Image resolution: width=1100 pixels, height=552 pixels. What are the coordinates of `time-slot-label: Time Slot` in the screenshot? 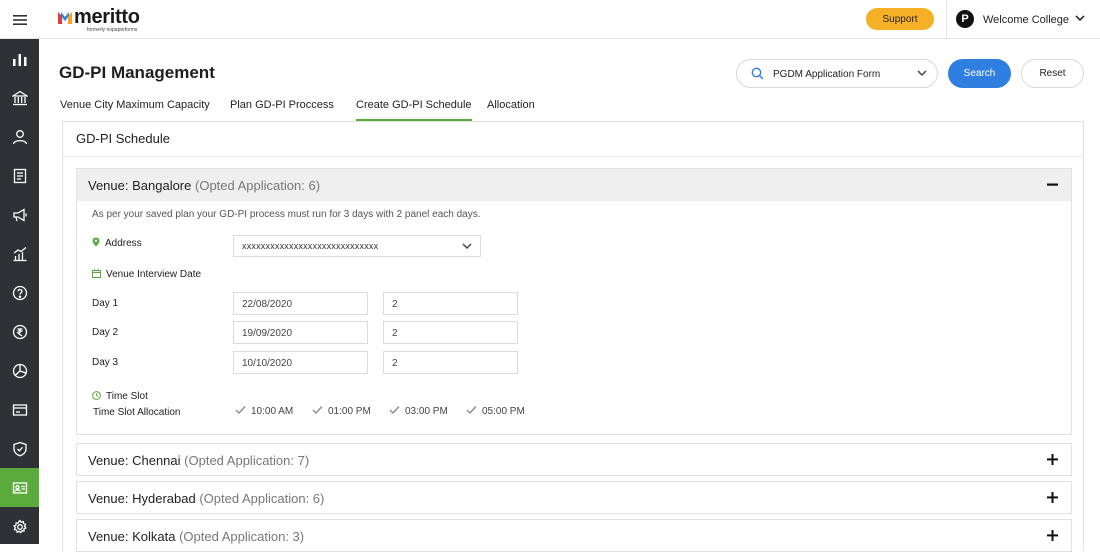 It's located at (127, 396).